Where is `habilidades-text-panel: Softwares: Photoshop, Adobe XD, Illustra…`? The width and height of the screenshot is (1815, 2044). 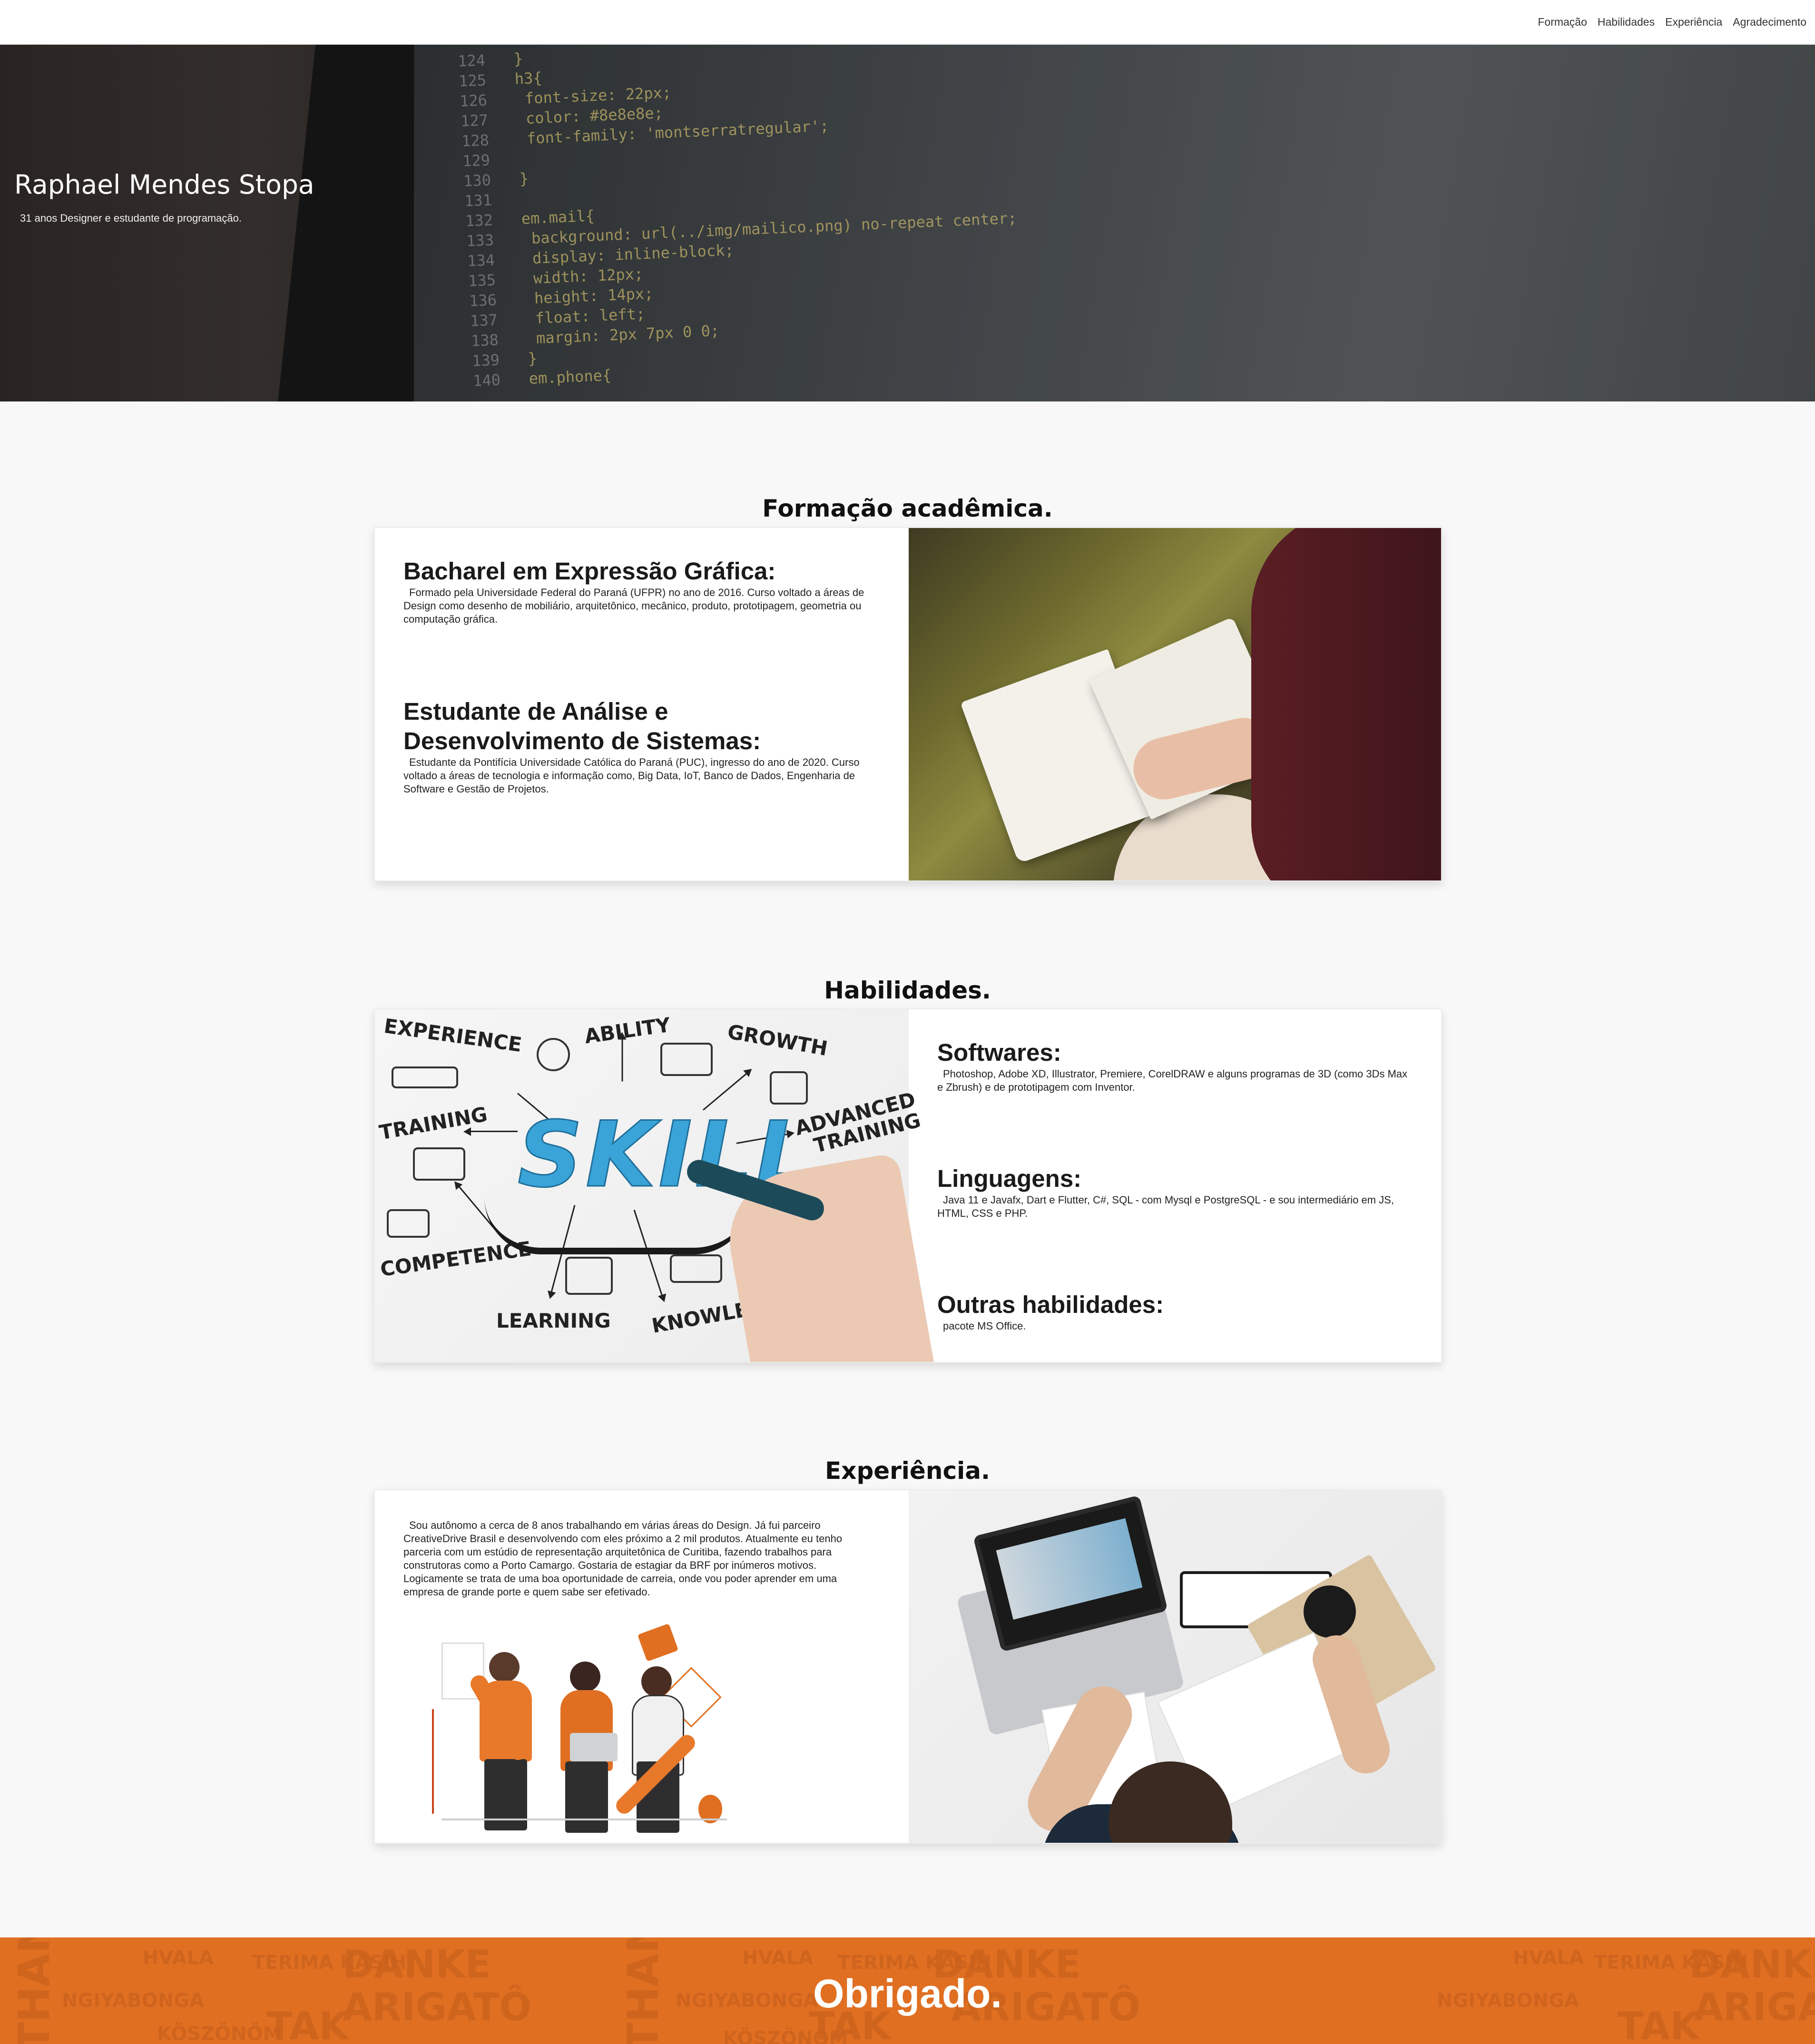 habilidades-text-panel: Softwares: Photoshop, Adobe XD, Illustra… is located at coordinates (1175, 1186).